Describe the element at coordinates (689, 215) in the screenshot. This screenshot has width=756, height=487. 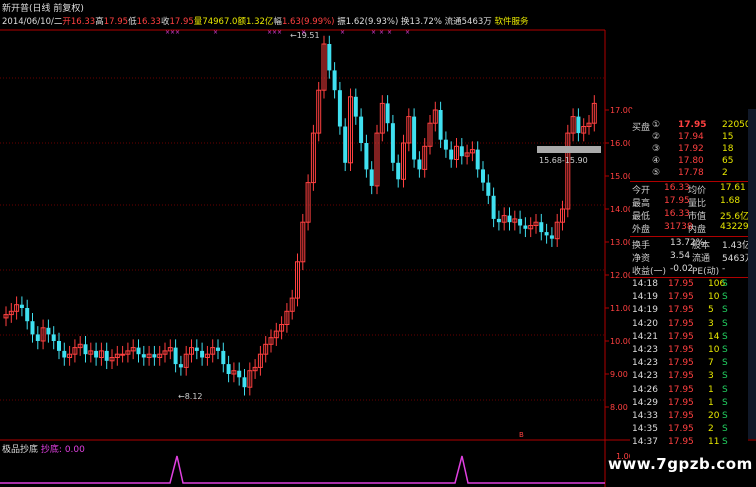
I see `quote-row: 最低 16.33 市值 25.6亿` at that location.